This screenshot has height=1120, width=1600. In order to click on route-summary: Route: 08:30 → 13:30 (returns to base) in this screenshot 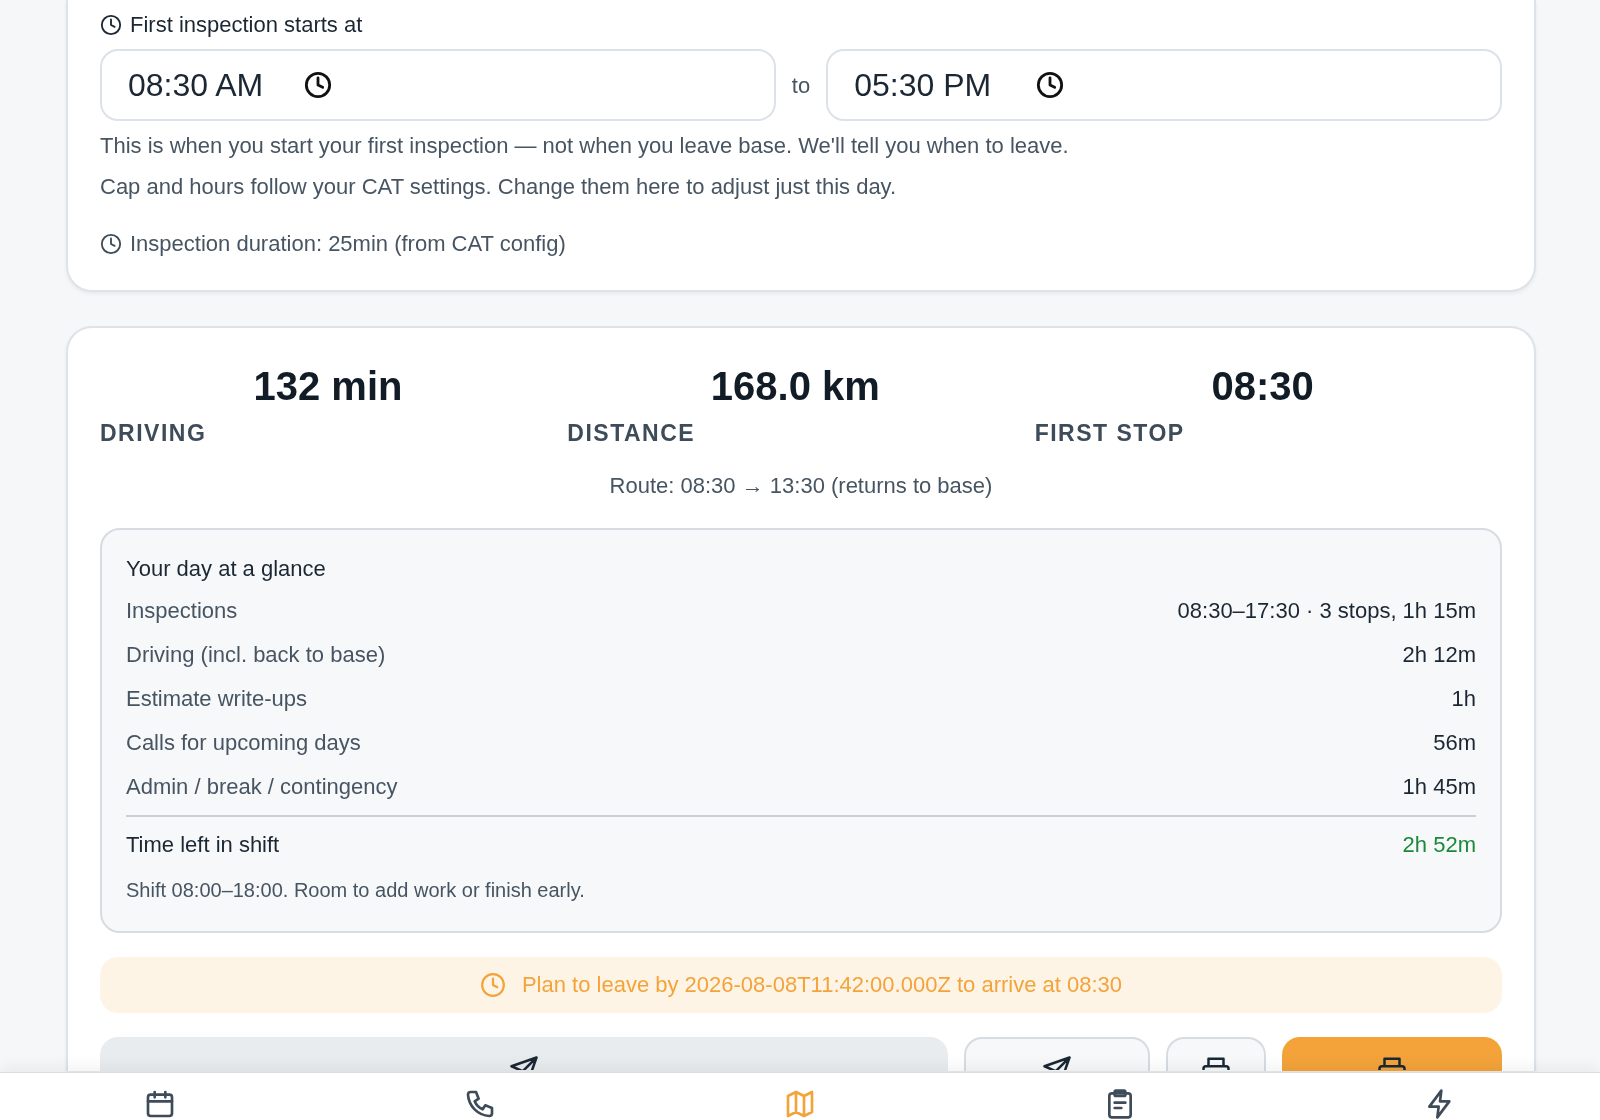, I will do `click(801, 485)`.